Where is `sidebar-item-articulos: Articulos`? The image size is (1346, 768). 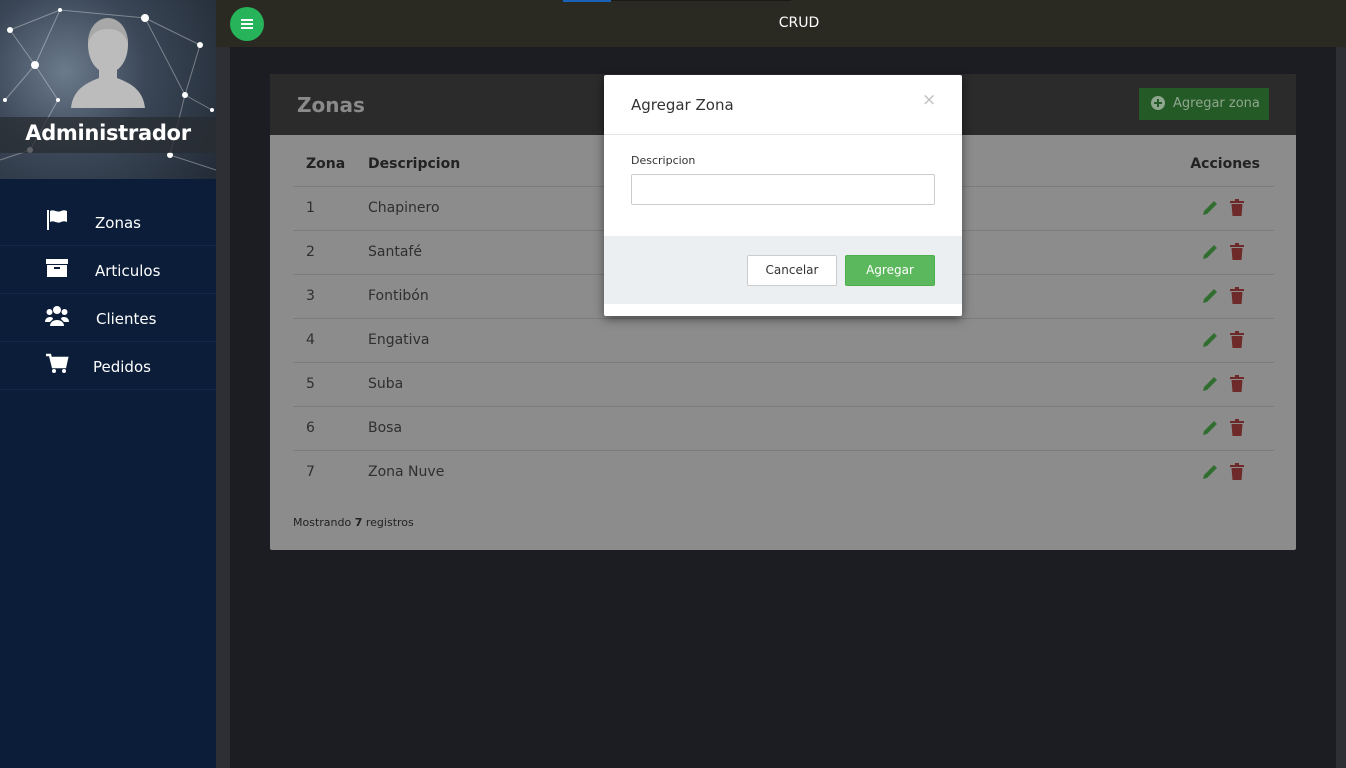
sidebar-item-articulos: Articulos is located at coordinates (108, 270).